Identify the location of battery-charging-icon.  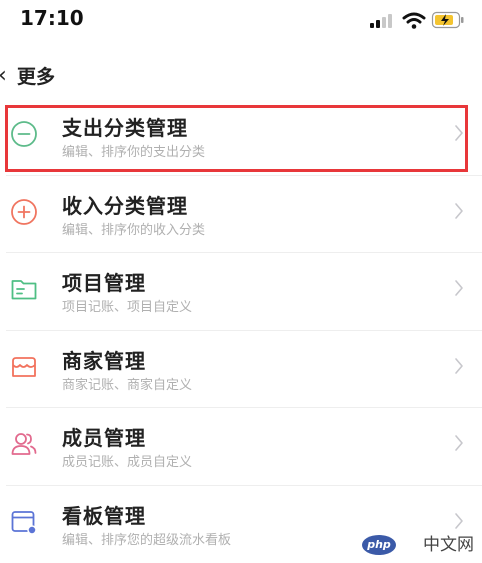
(448, 20).